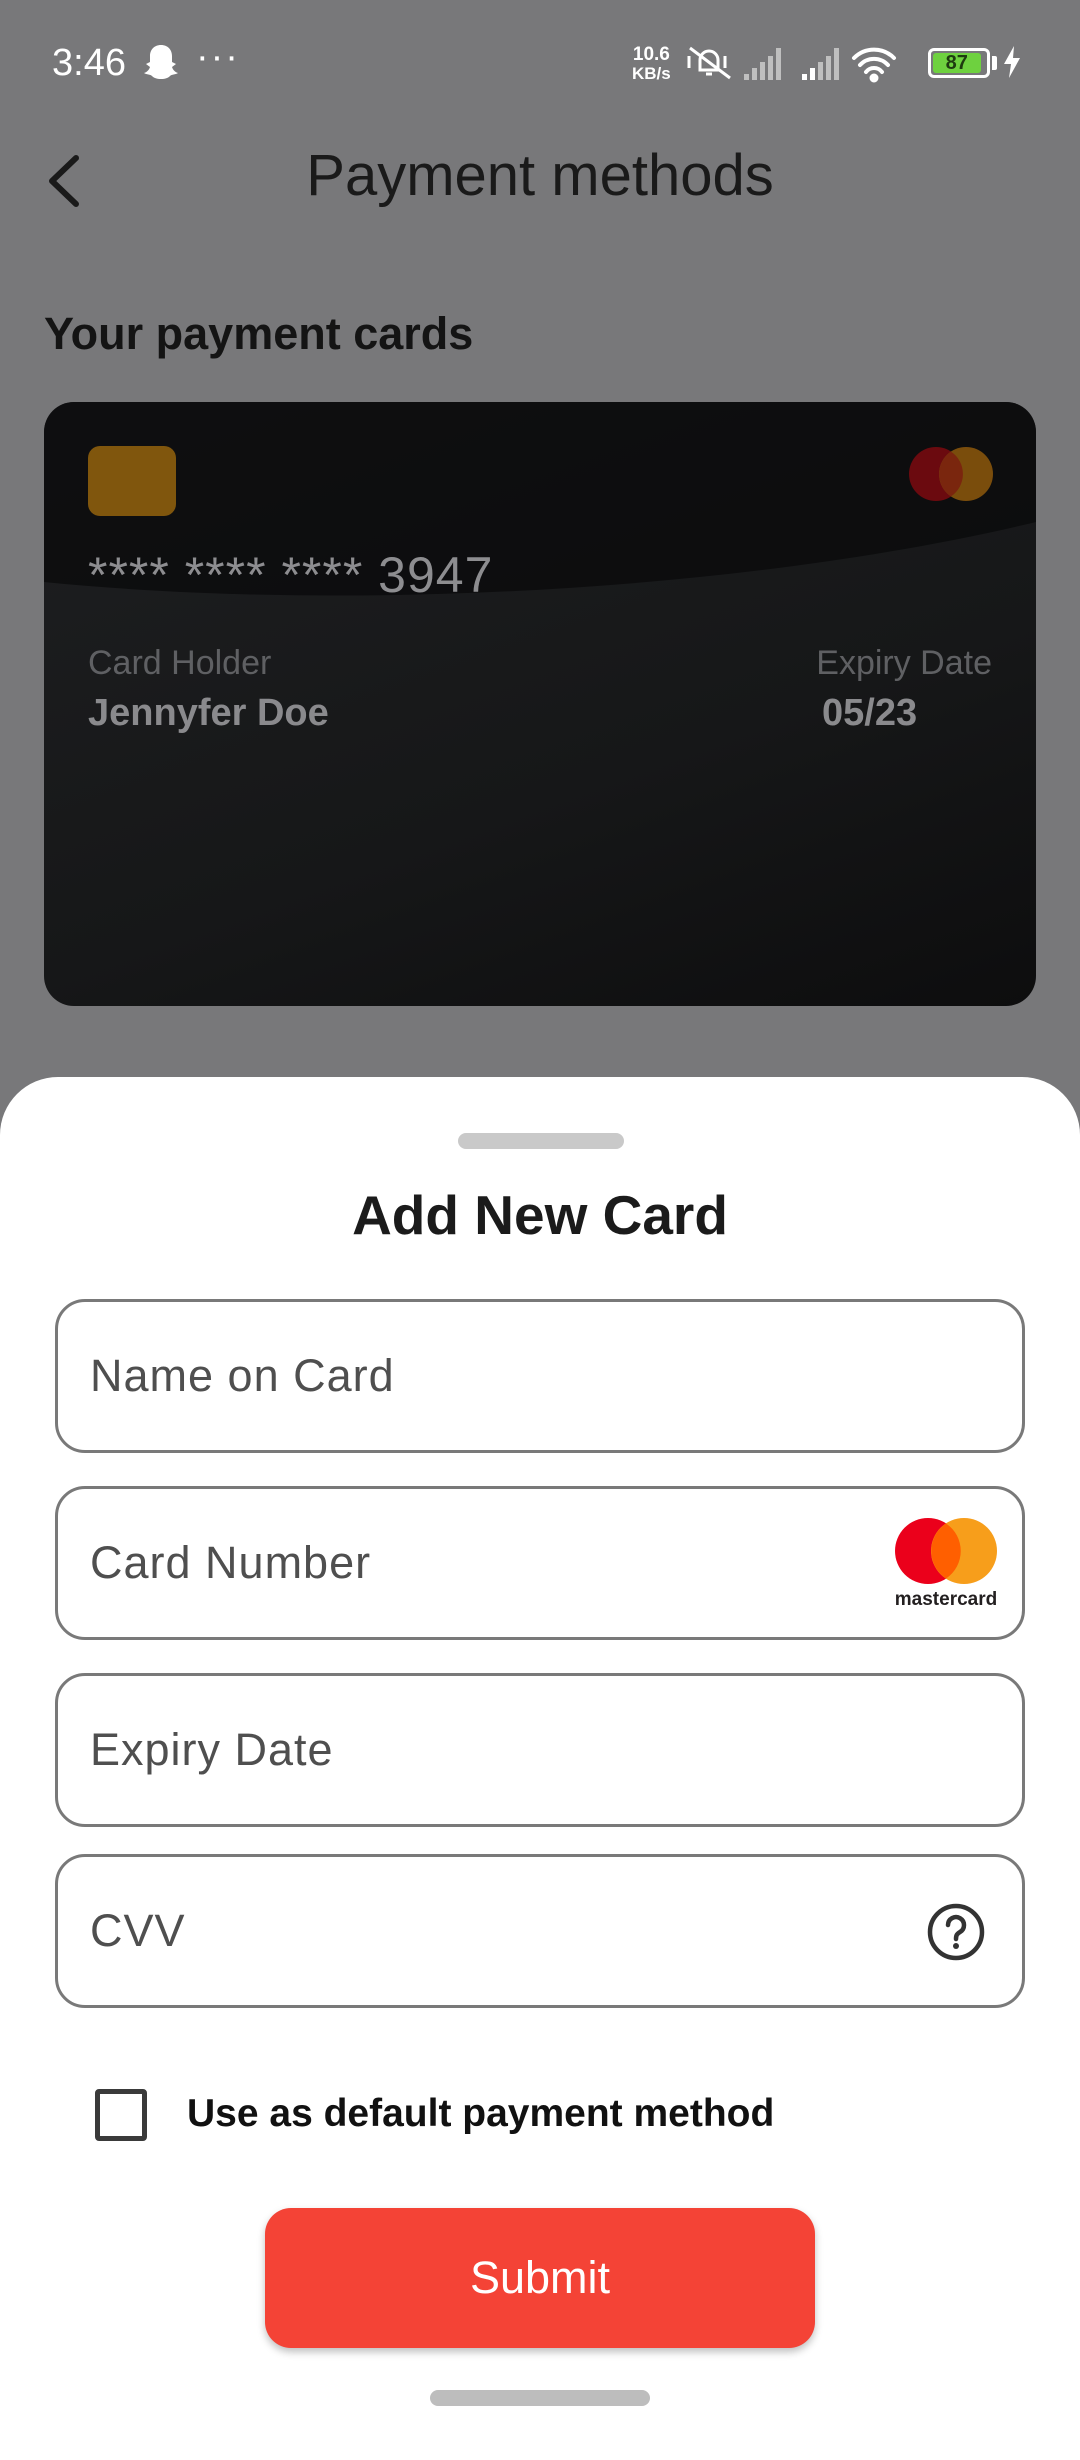 Image resolution: width=1080 pixels, height=2460 pixels. Describe the element at coordinates (291, 575) in the screenshot. I see `card-number: **** **** **** 3947` at that location.